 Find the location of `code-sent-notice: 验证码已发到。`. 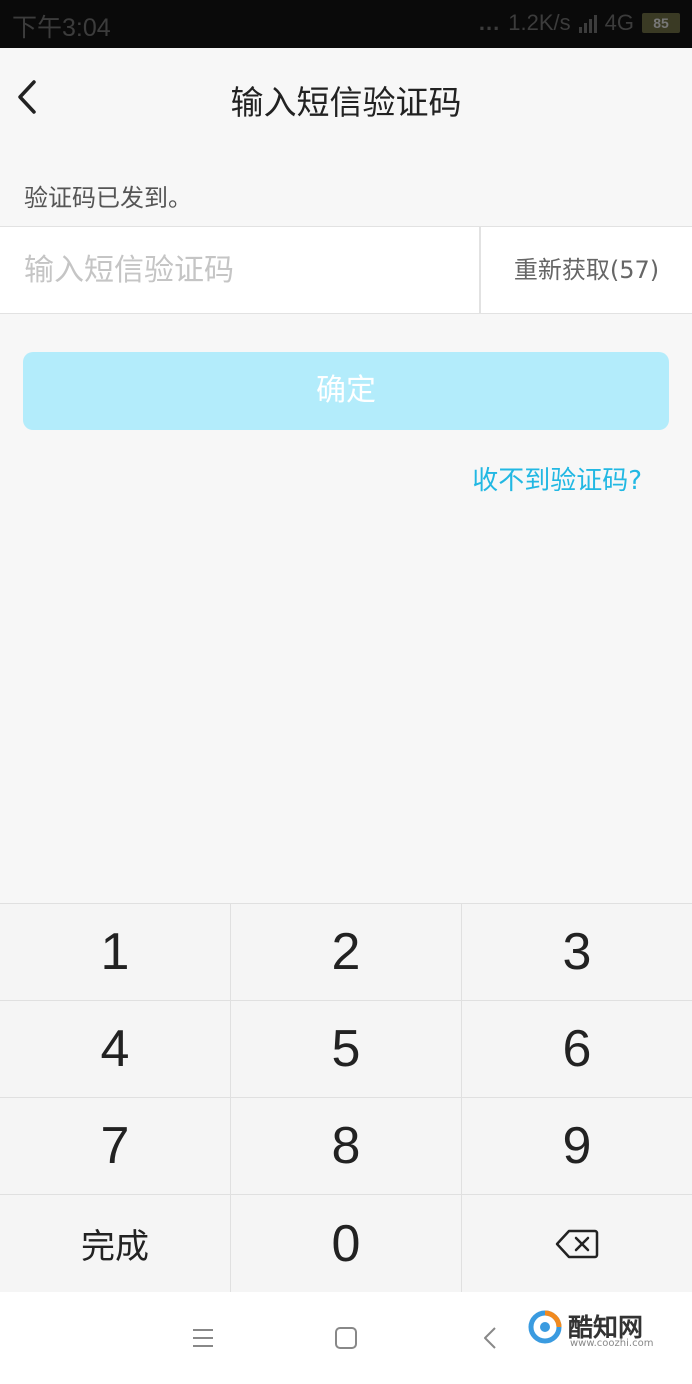

code-sent-notice: 验证码已发到。 is located at coordinates (108, 198).